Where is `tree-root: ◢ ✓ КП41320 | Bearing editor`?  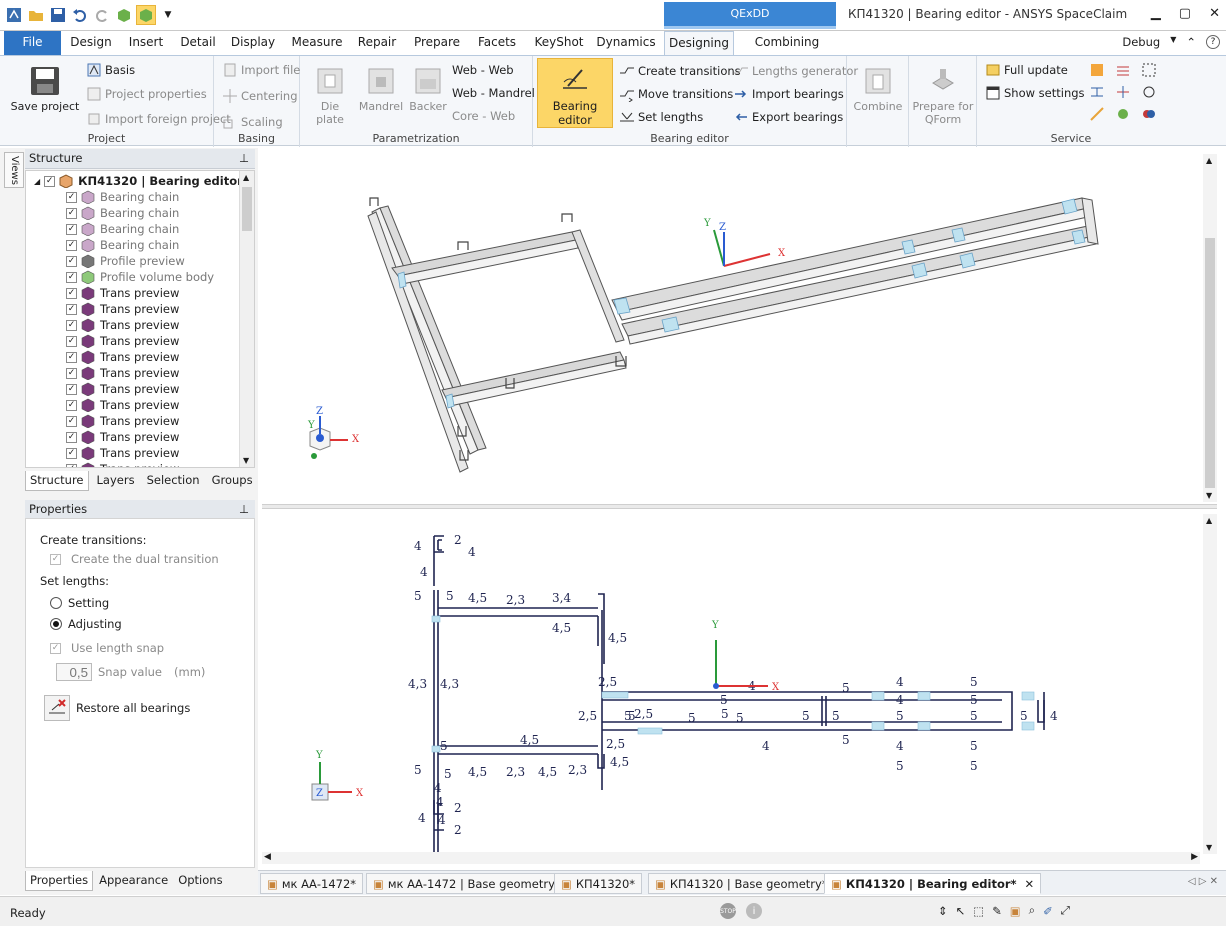 tree-root: ◢ ✓ КП41320 | Bearing editor is located at coordinates (138, 181).